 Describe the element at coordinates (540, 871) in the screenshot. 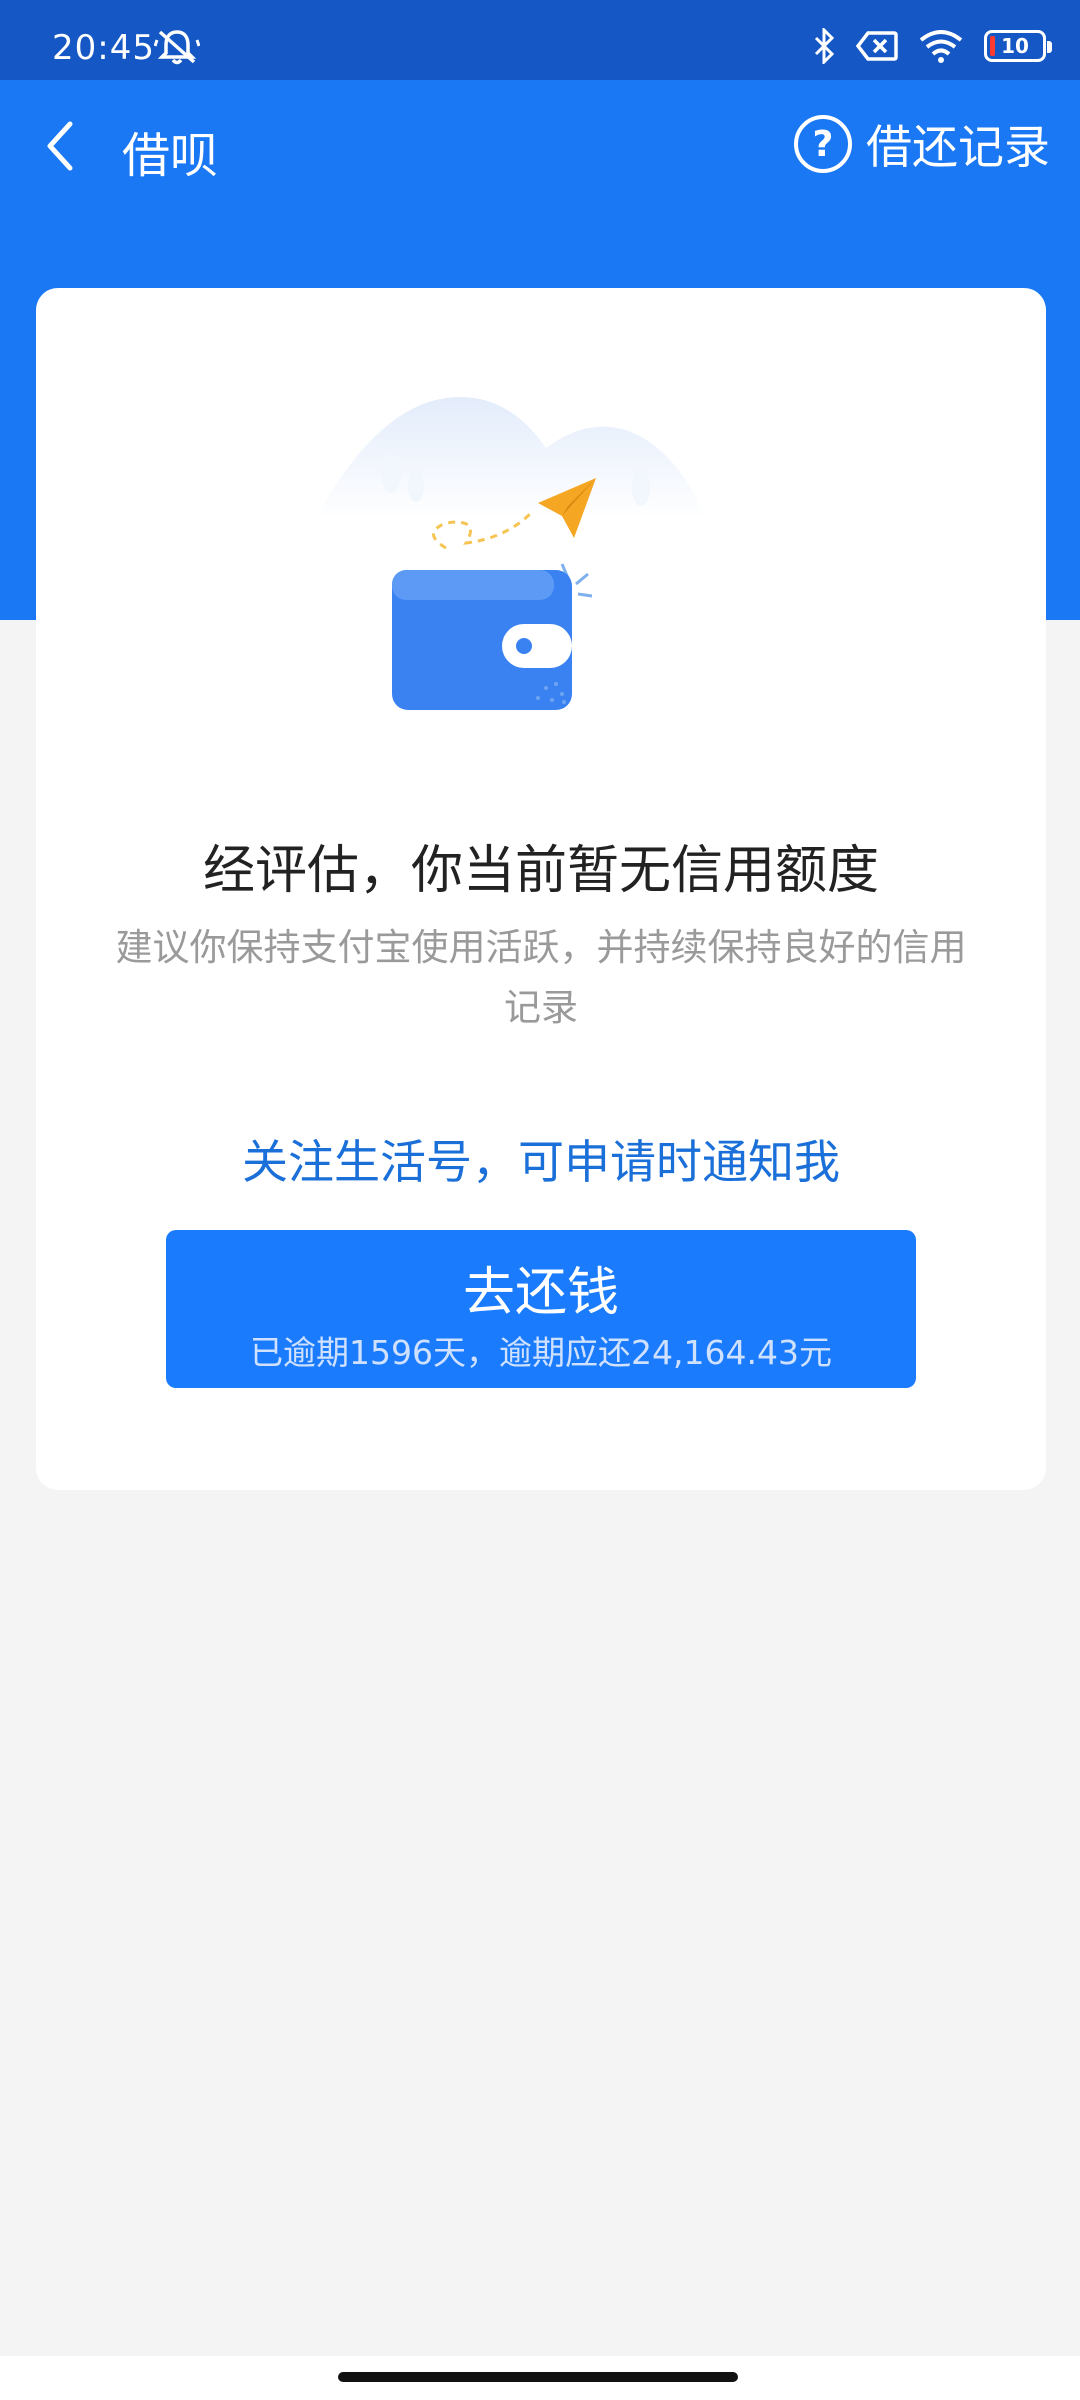

I see `no-credit-headline: 经评估，你当前暂无信用额度` at that location.